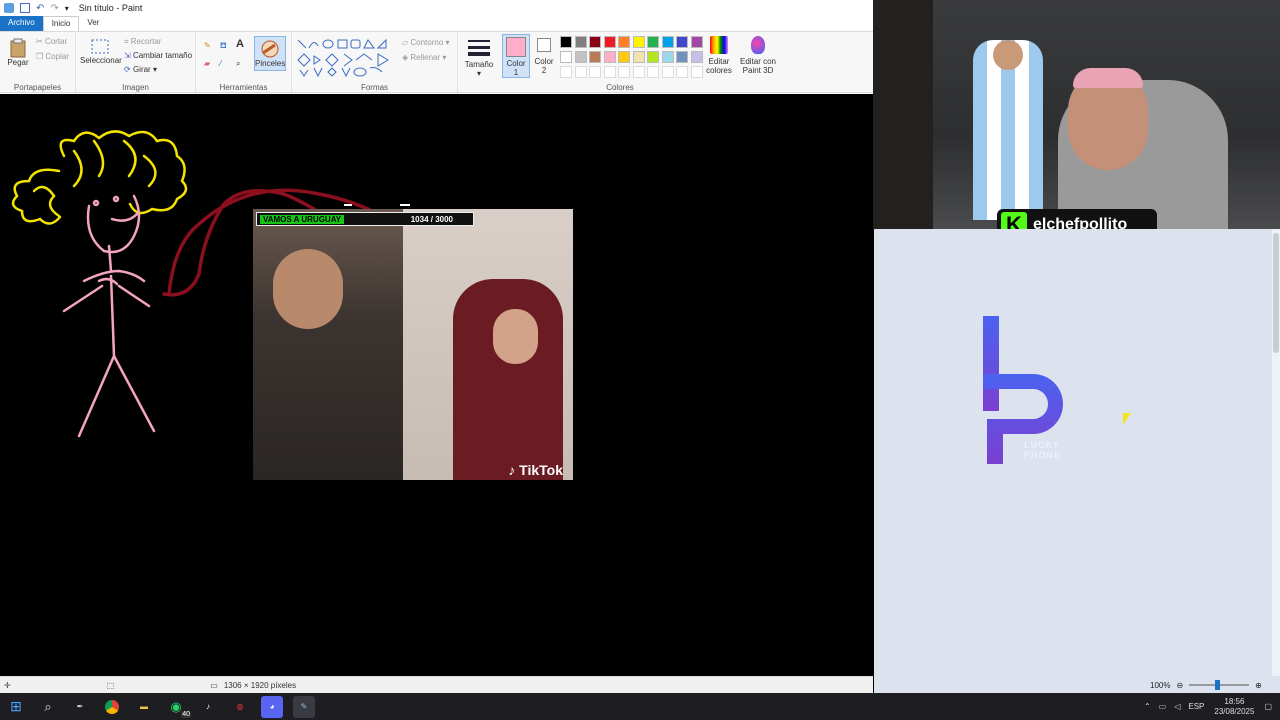  I want to click on fill-button: ◈ Rellenar ▾, so click(424, 57).